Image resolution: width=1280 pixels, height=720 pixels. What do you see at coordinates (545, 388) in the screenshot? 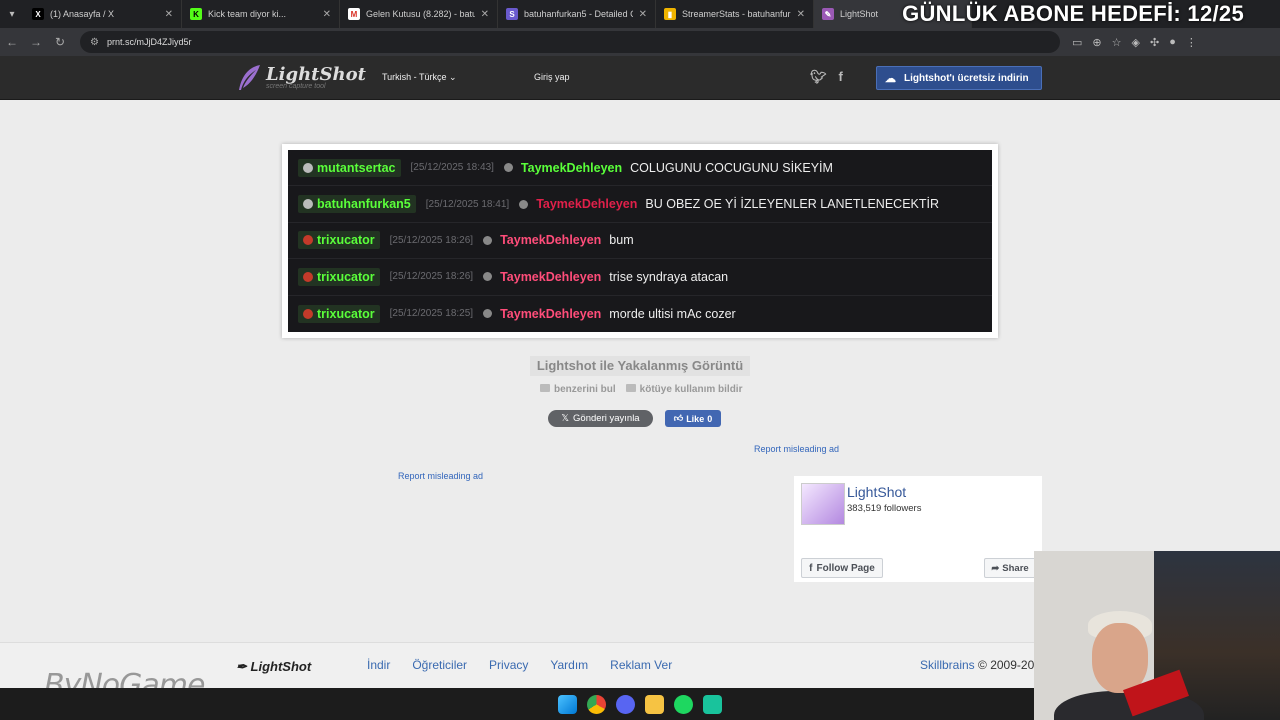
I see `camera-icon` at bounding box center [545, 388].